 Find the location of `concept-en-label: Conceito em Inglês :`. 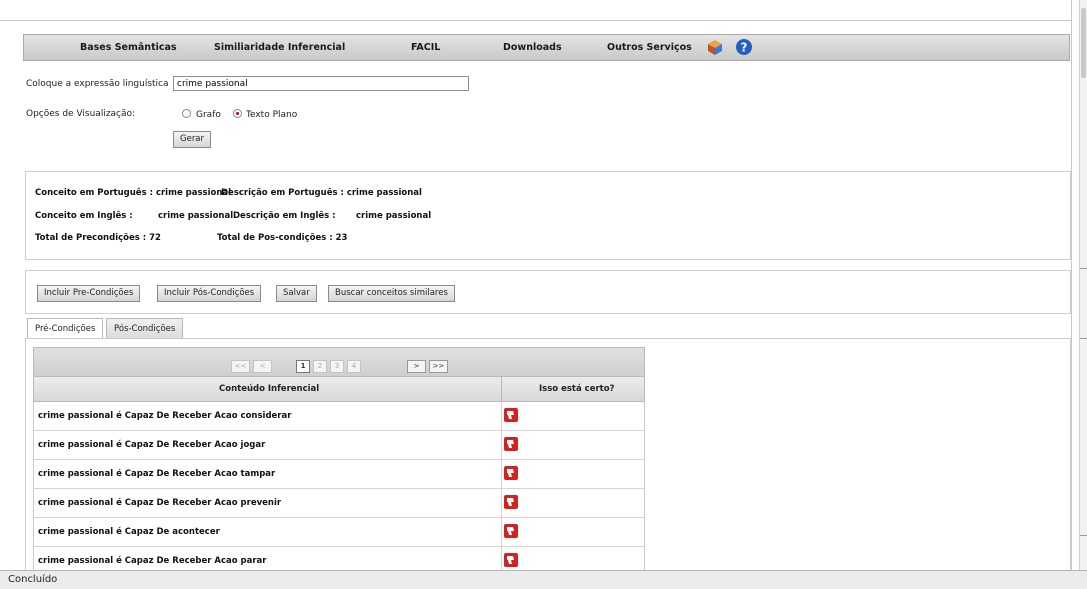

concept-en-label: Conceito em Inglês : is located at coordinates (84, 216).